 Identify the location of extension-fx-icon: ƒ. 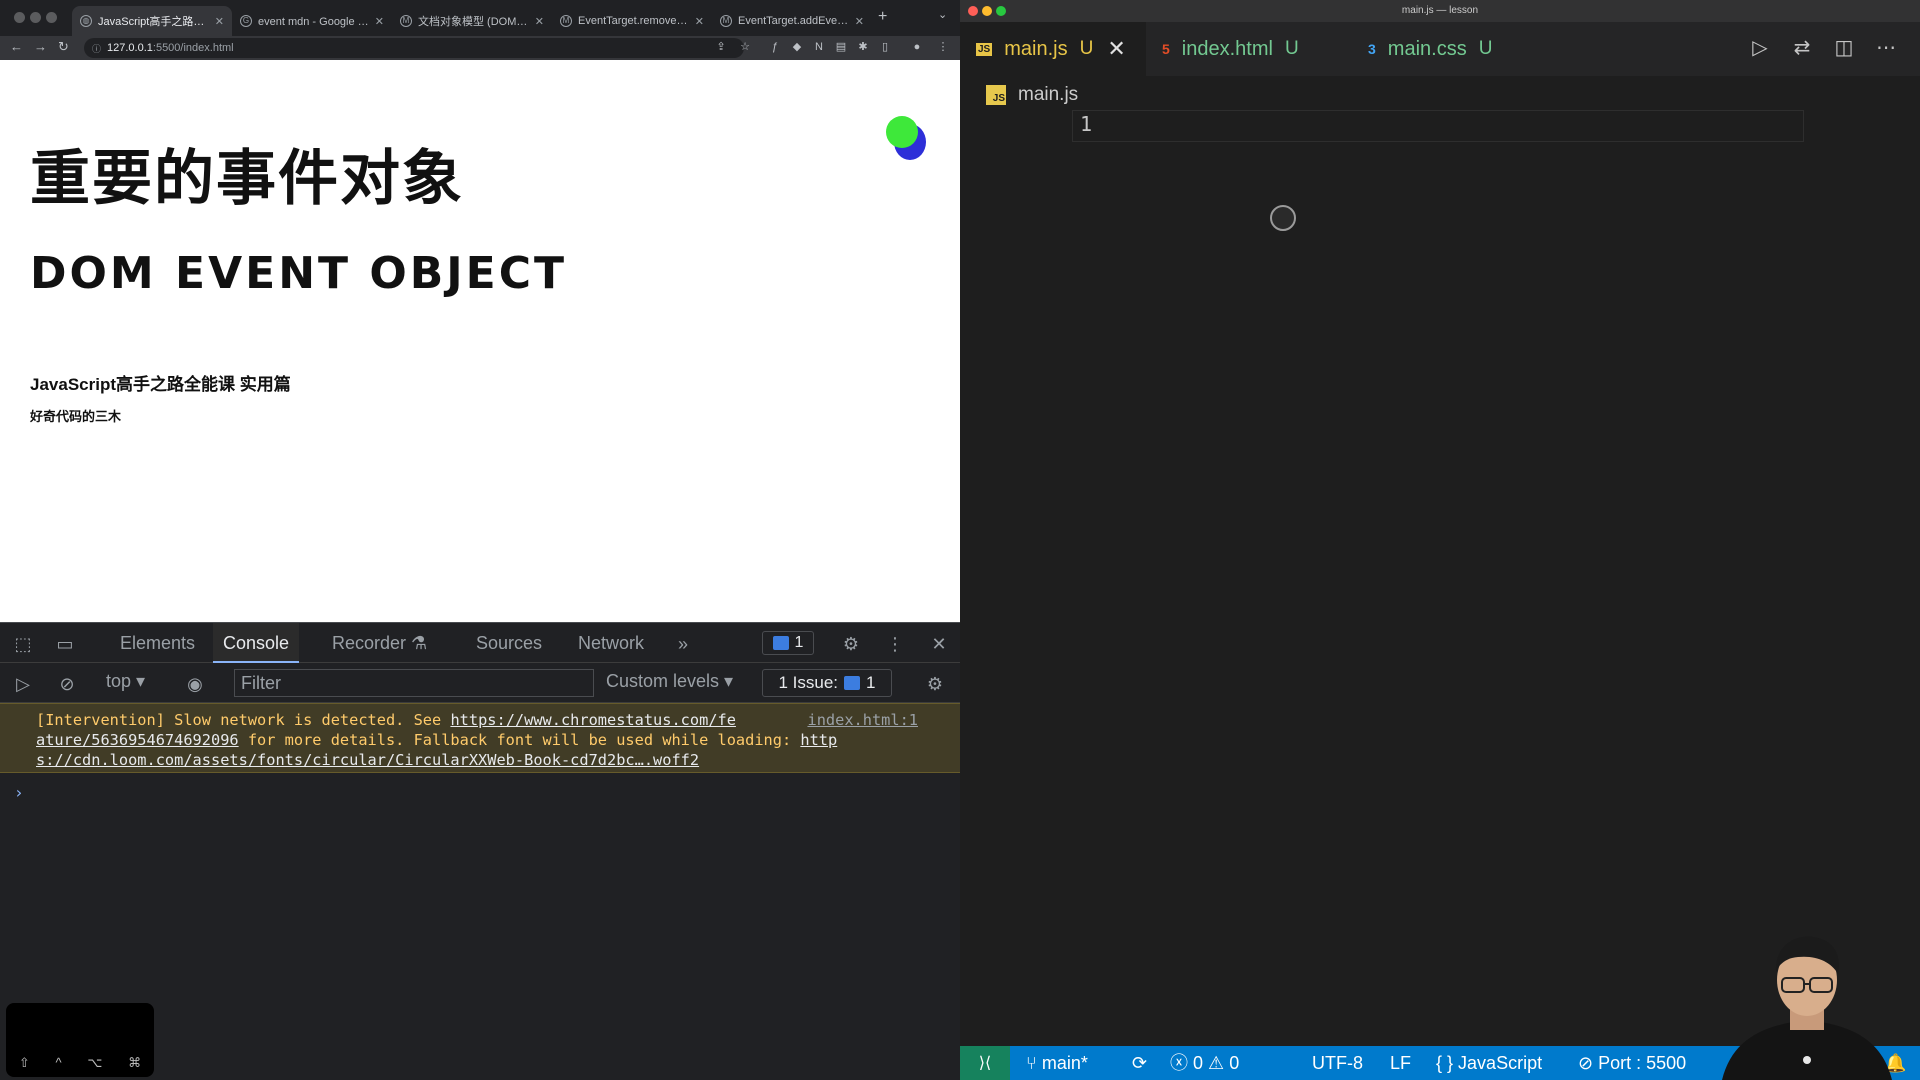
(775, 47).